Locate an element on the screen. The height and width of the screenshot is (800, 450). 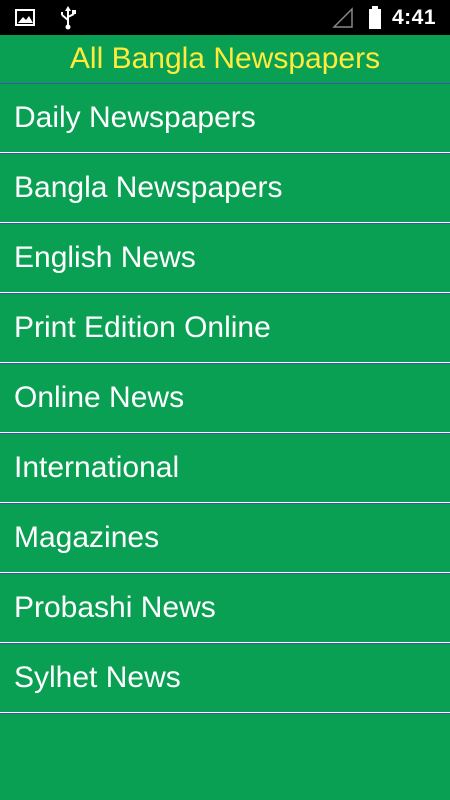
list-item-probashi-news: Probashi News is located at coordinates (225, 608).